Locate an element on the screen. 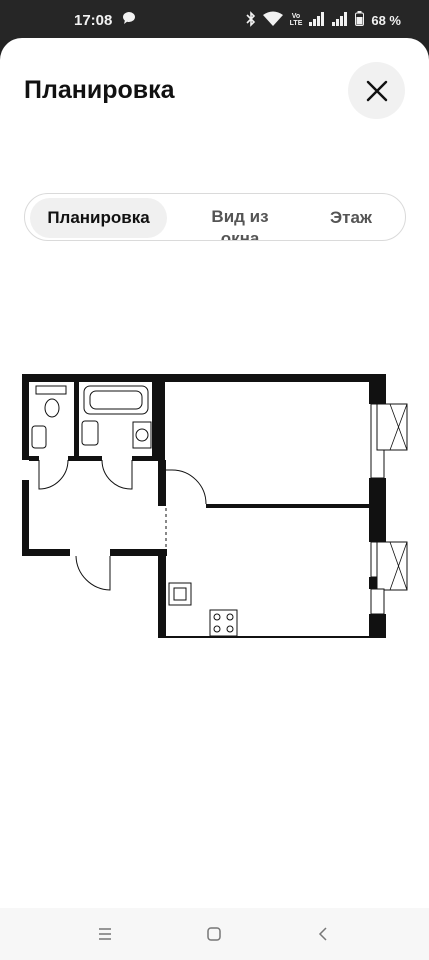  volte-label: Vo LTE is located at coordinates (296, 20).